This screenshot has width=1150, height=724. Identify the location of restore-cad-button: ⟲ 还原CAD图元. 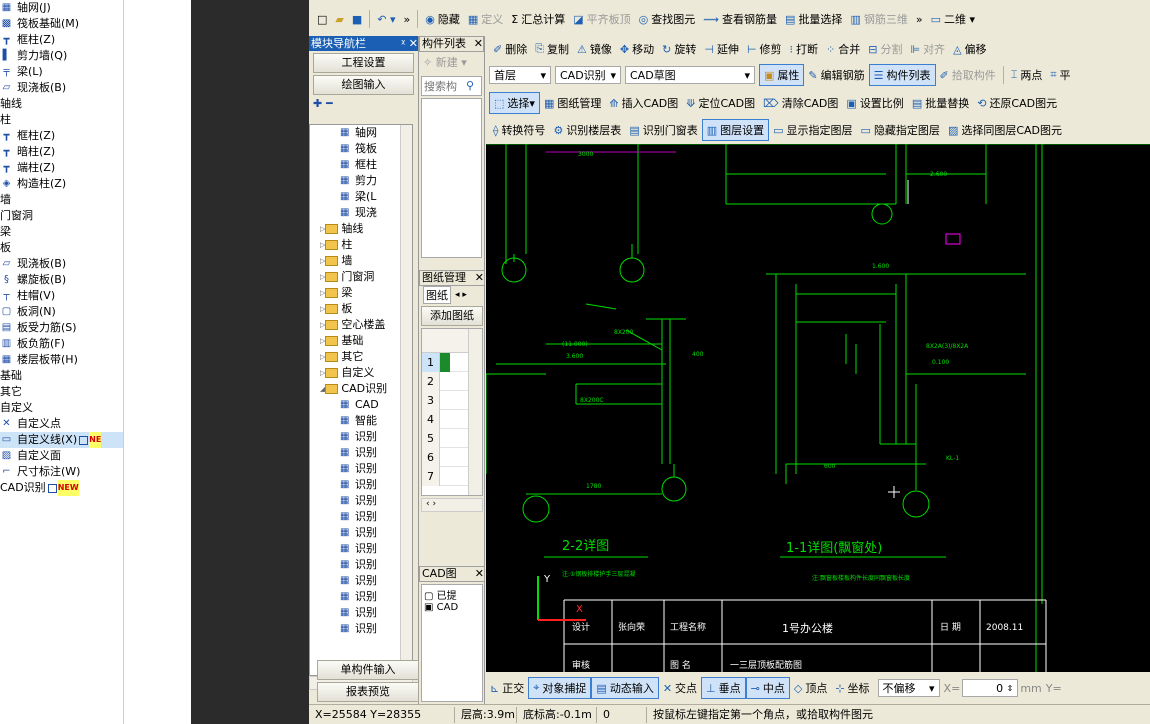
(1017, 103).